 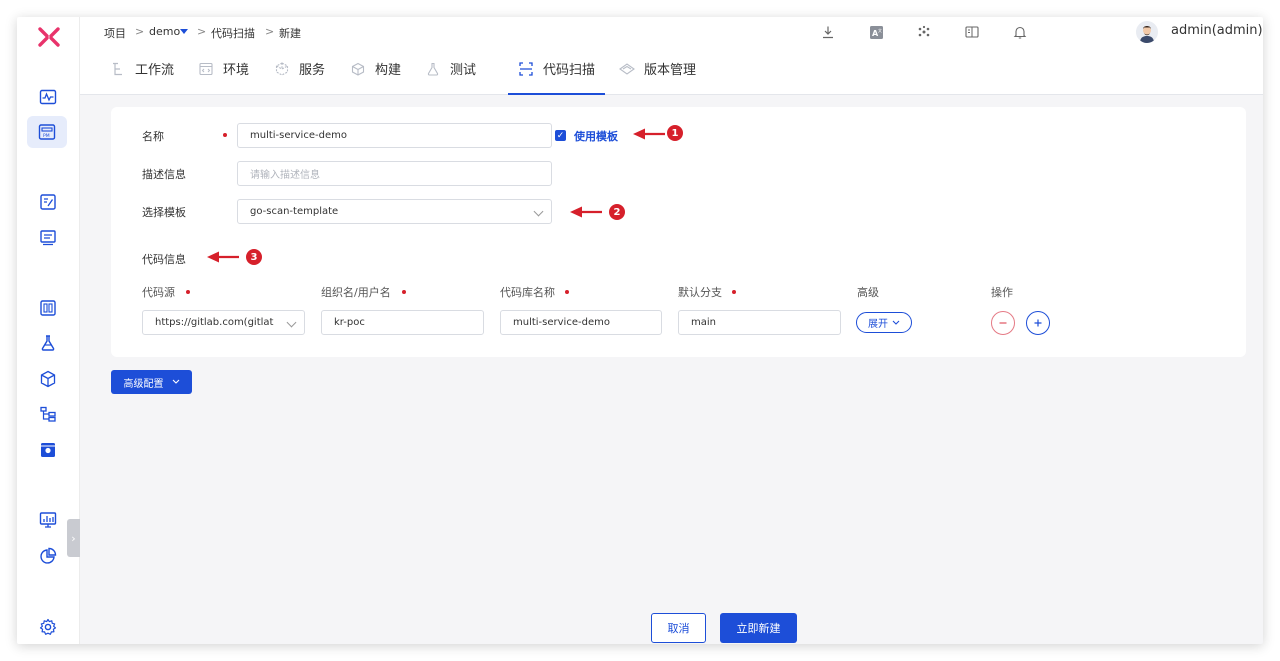 I want to click on project-pm-icon: PM, so click(x=47, y=132).